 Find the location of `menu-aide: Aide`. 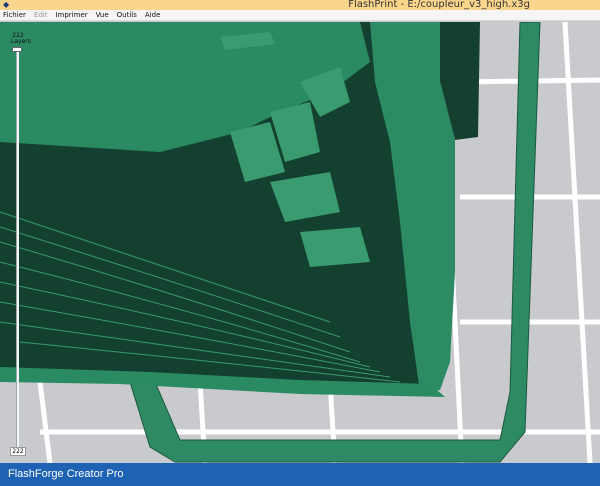

menu-aide: Aide is located at coordinates (152, 15).